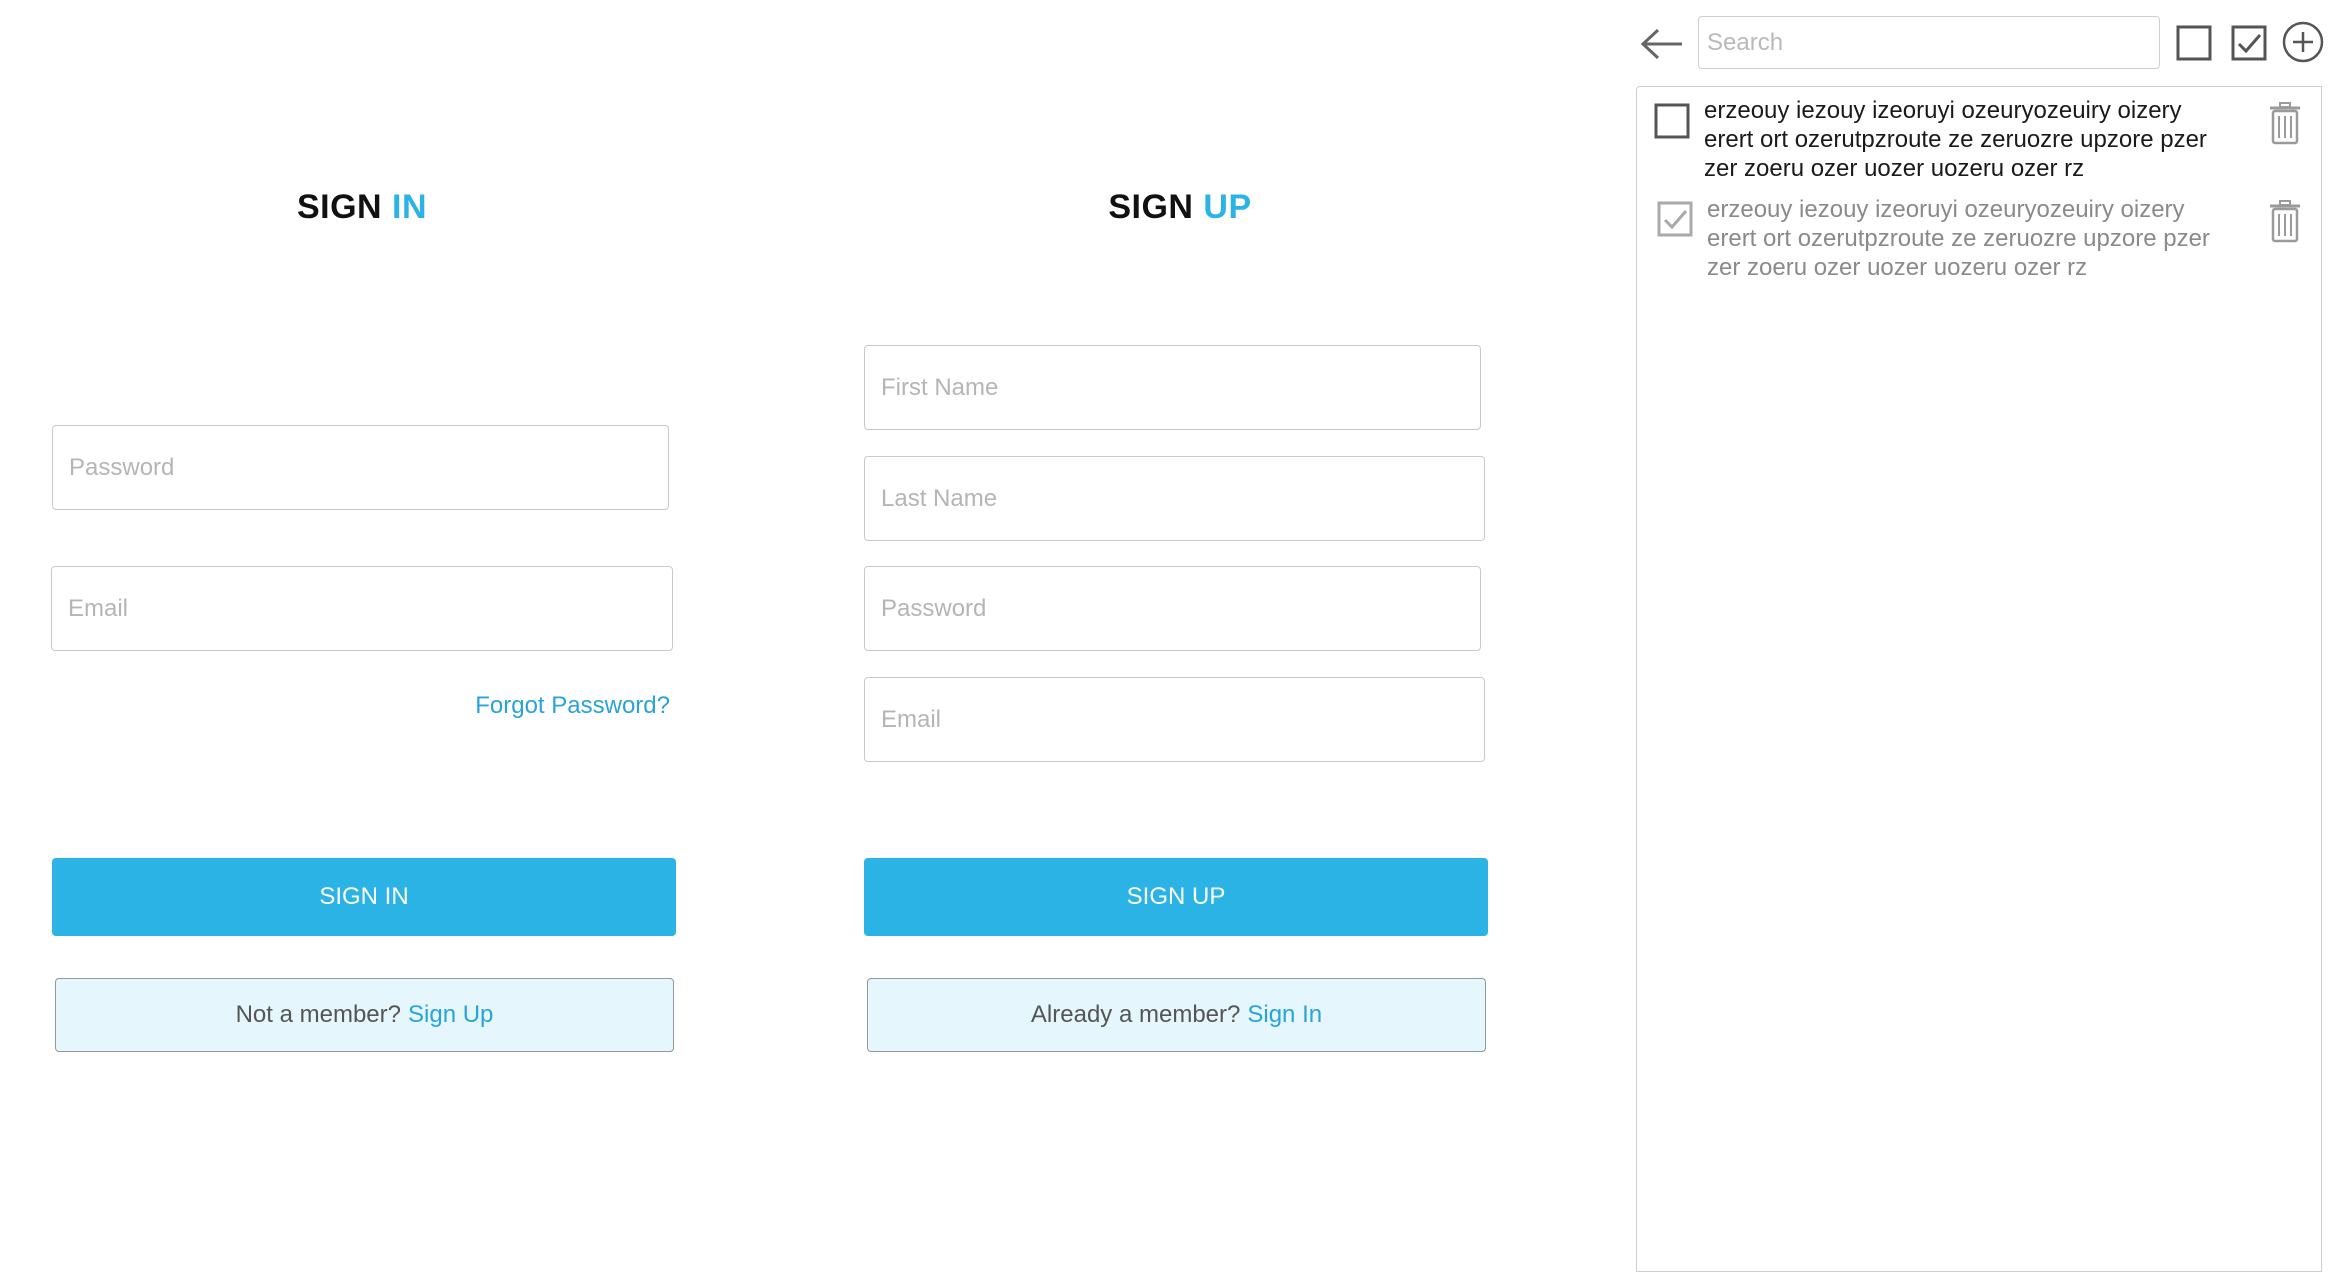  I want to click on signin-switch-prompt: Already a member?, so click(1135, 1014).